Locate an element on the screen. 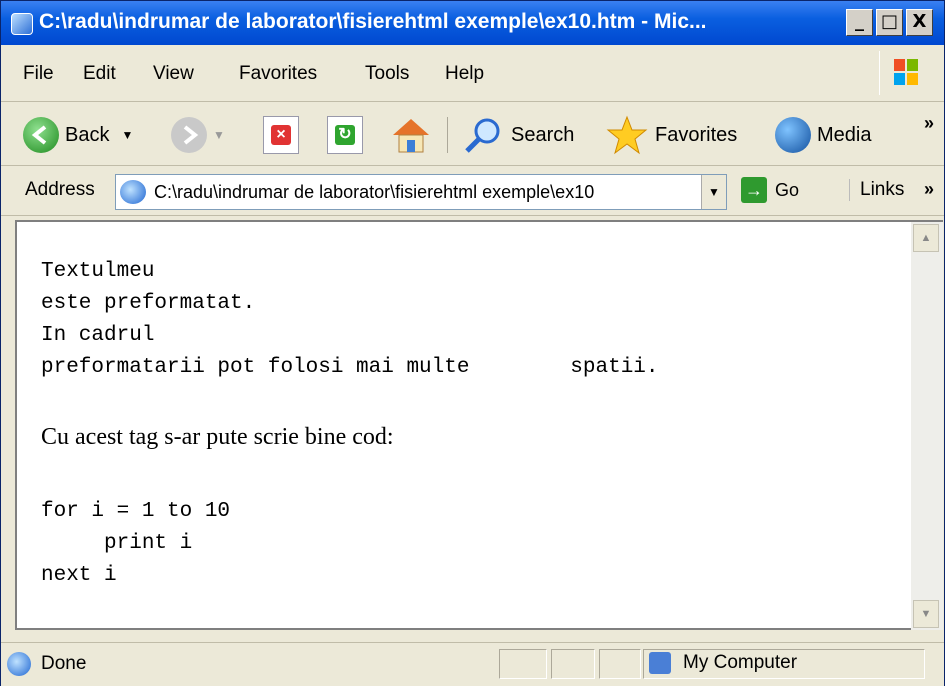 This screenshot has height=686, width=945. go-label: Go is located at coordinates (787, 189).